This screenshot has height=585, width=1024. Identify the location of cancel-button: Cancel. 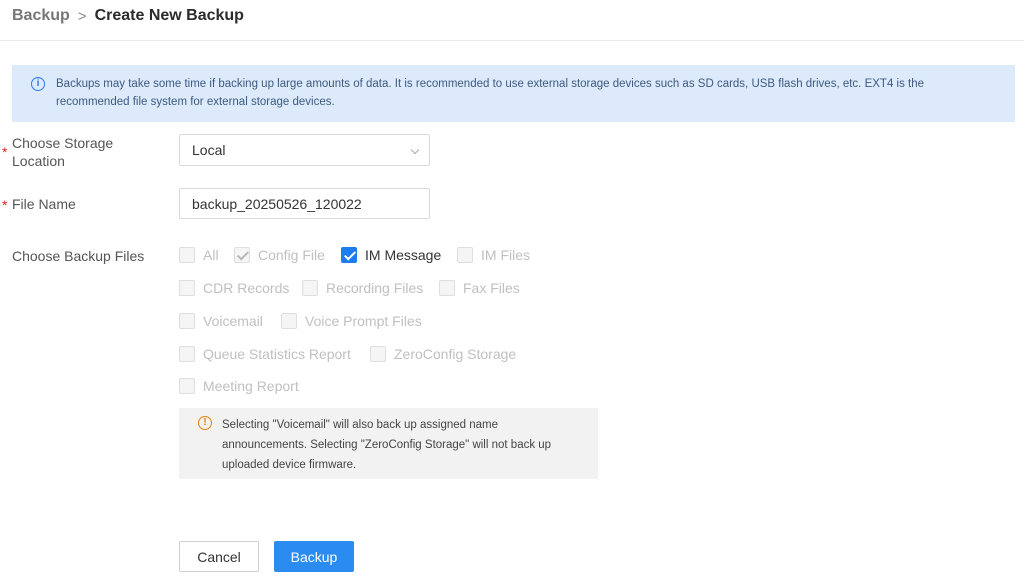
(219, 556).